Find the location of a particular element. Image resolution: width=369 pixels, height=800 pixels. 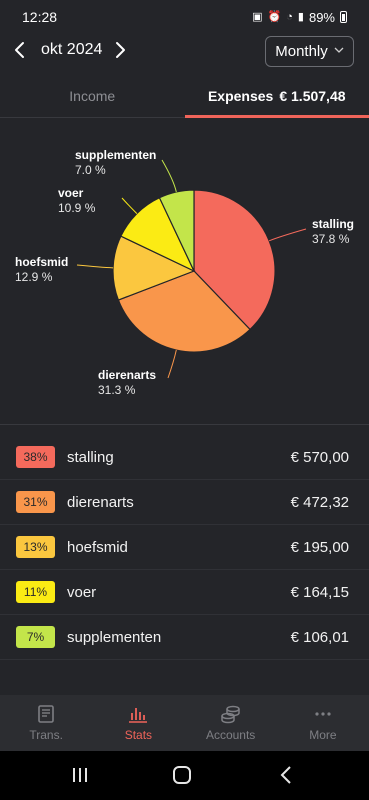

category-row-supplementen: 7% supplementen € 106,01 is located at coordinates (184, 637).